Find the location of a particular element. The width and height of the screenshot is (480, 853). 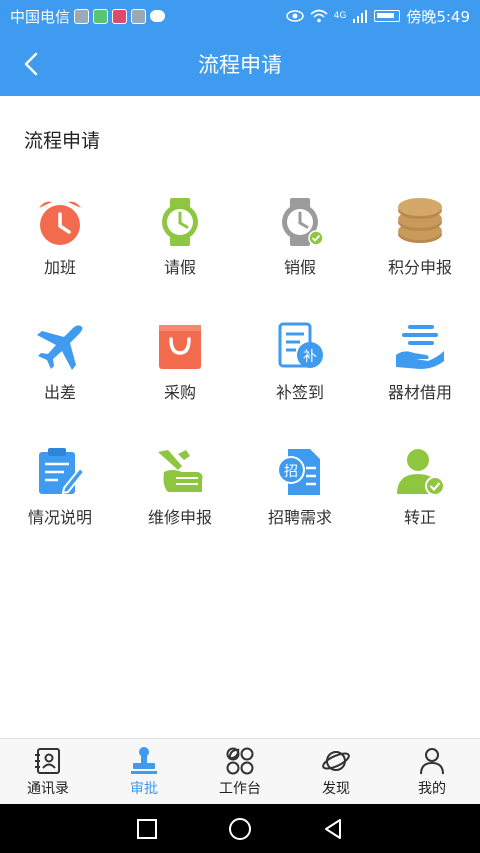

carrier-label: 中国电信 is located at coordinates (40, 16).